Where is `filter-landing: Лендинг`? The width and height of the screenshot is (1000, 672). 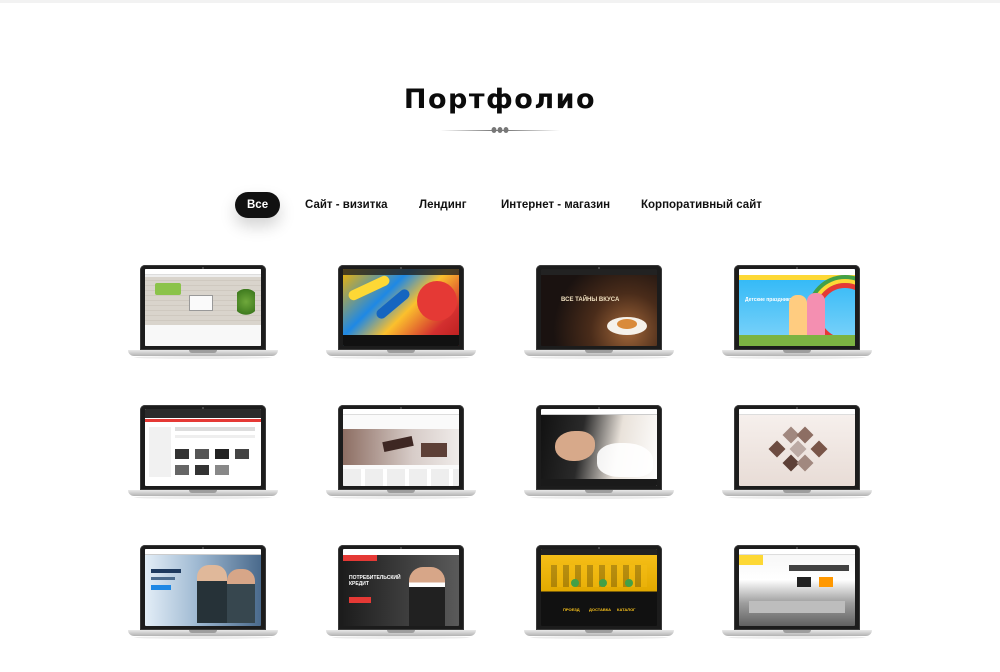 filter-landing: Лендинг is located at coordinates (443, 205).